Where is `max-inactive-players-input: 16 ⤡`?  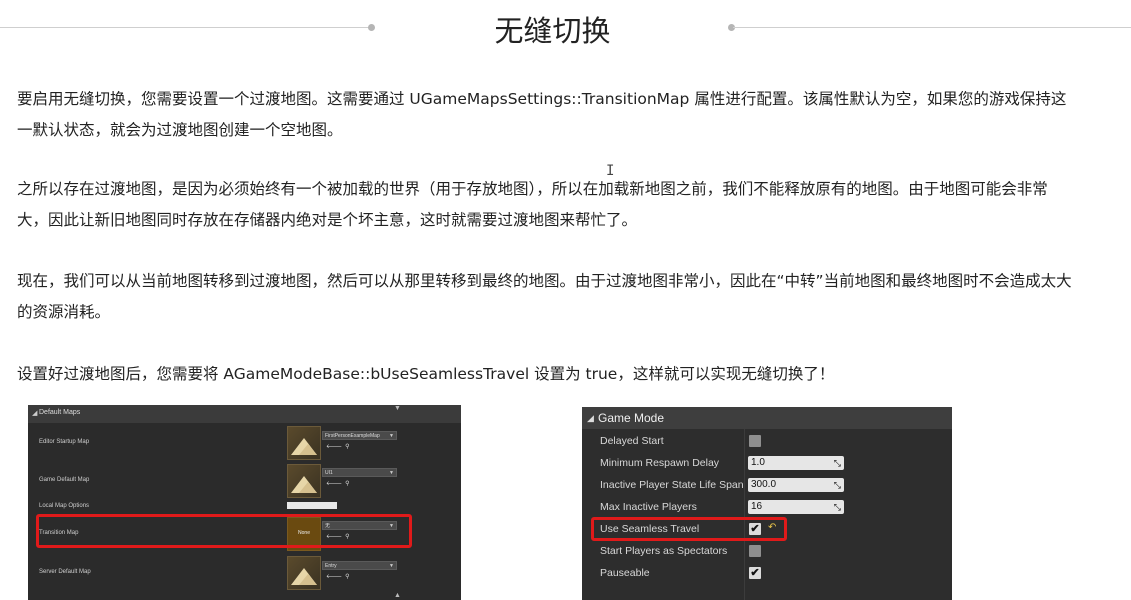
max-inactive-players-input: 16 ⤡ is located at coordinates (796, 507).